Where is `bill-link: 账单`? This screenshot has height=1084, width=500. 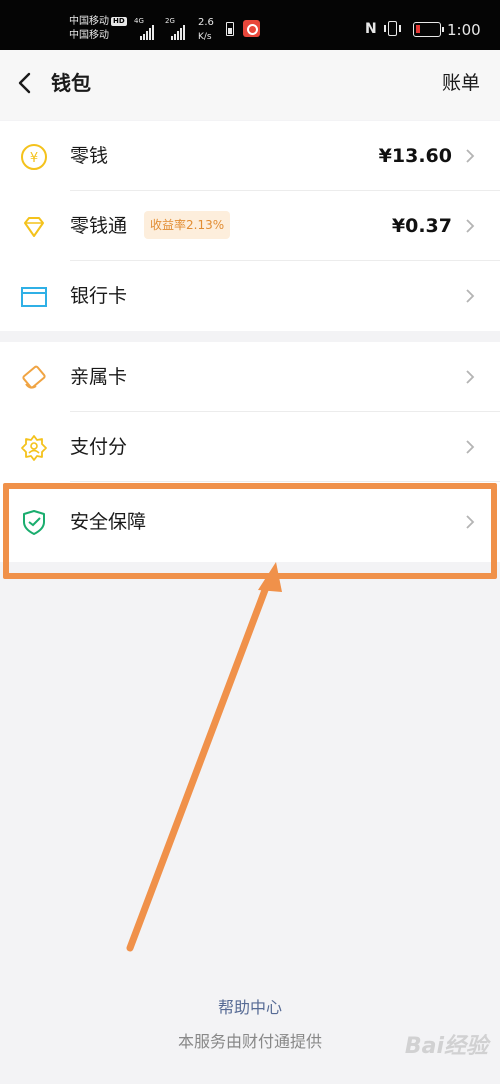
bill-link: 账单 is located at coordinates (461, 83).